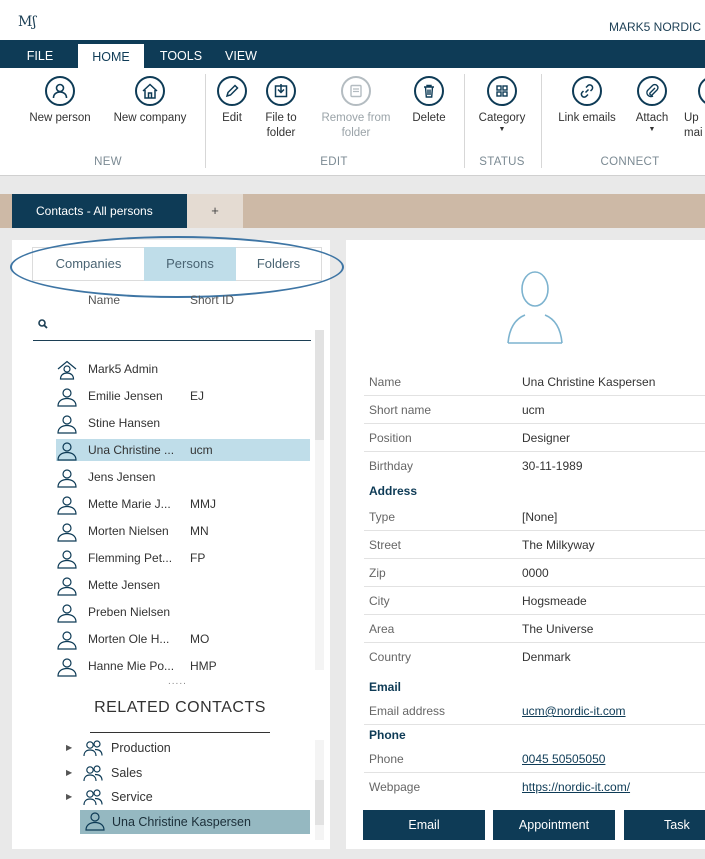 This screenshot has height=859, width=705. Describe the element at coordinates (554, 825) in the screenshot. I see `appointment-button: Appointment` at that location.